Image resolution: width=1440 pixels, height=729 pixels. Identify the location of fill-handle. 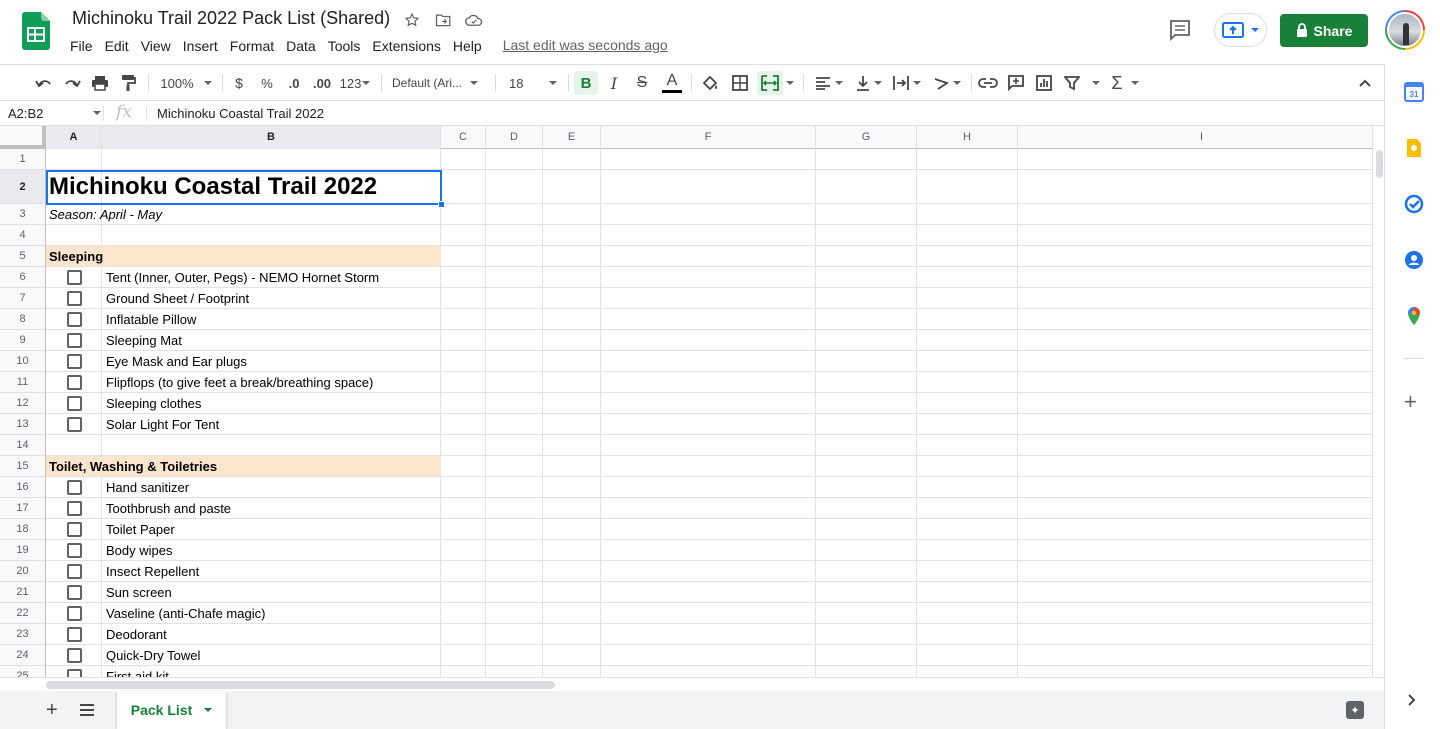
(441, 204).